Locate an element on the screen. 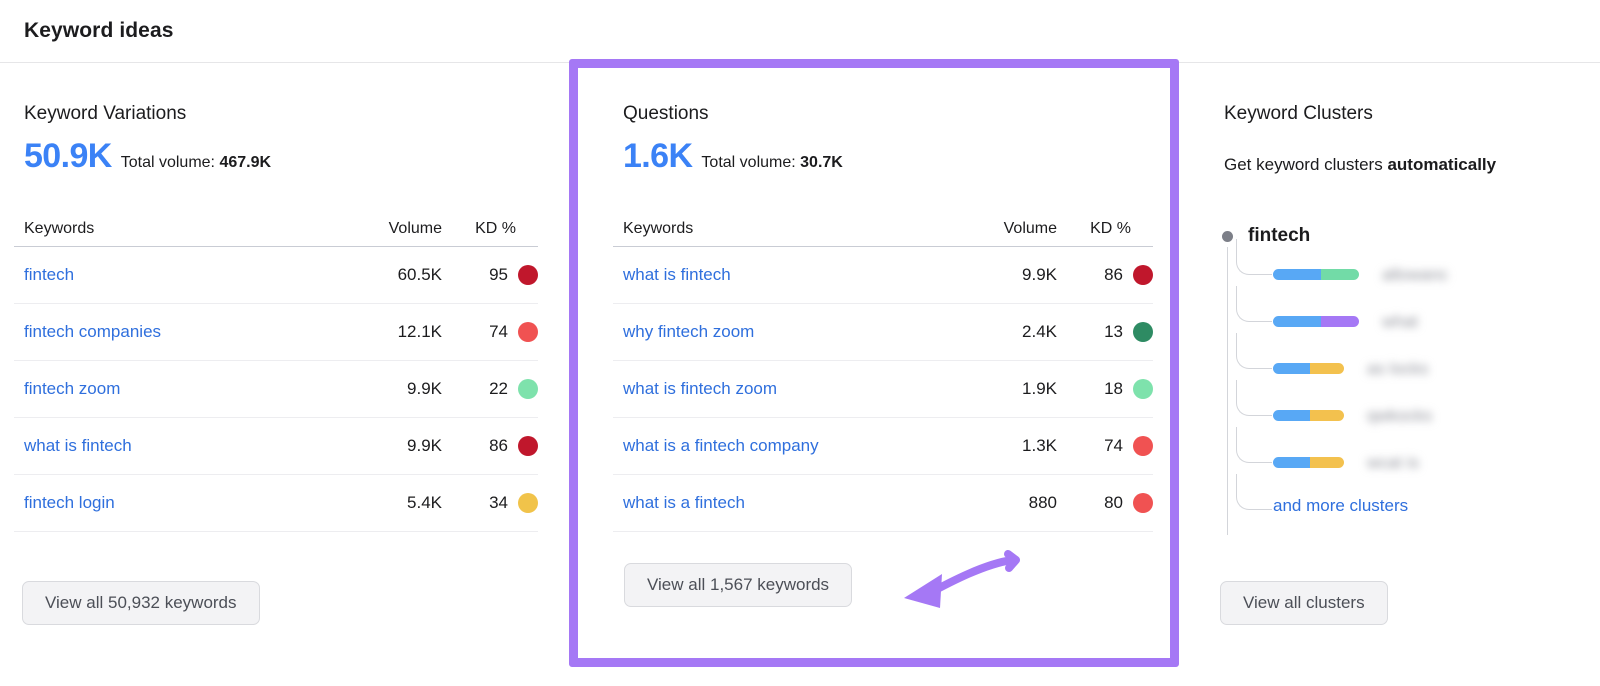 The image size is (1600, 686). cluster-more-row: and more clusters is located at coordinates (1407, 500).